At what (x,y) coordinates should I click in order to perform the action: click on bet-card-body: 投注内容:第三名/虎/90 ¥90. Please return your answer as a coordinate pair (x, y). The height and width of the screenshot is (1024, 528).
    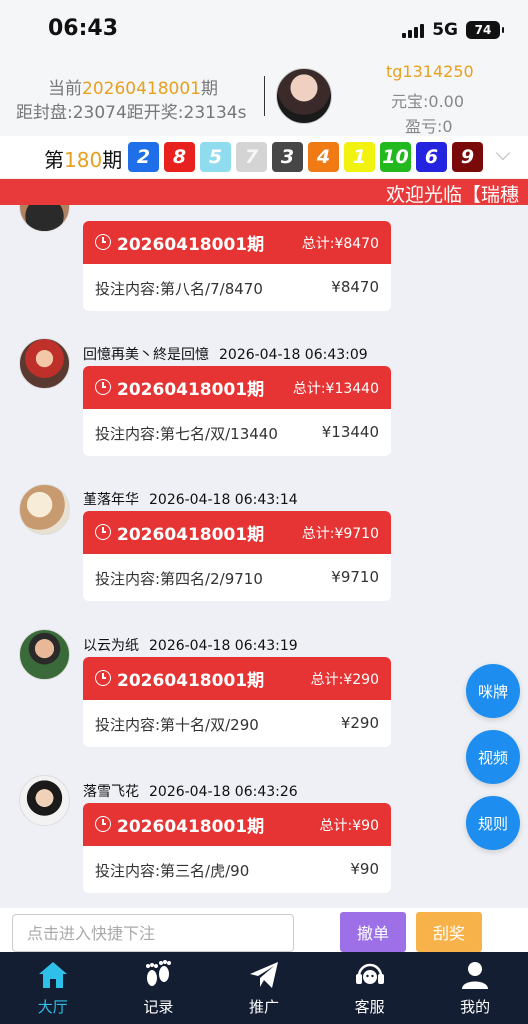
    Looking at the image, I should click on (237, 869).